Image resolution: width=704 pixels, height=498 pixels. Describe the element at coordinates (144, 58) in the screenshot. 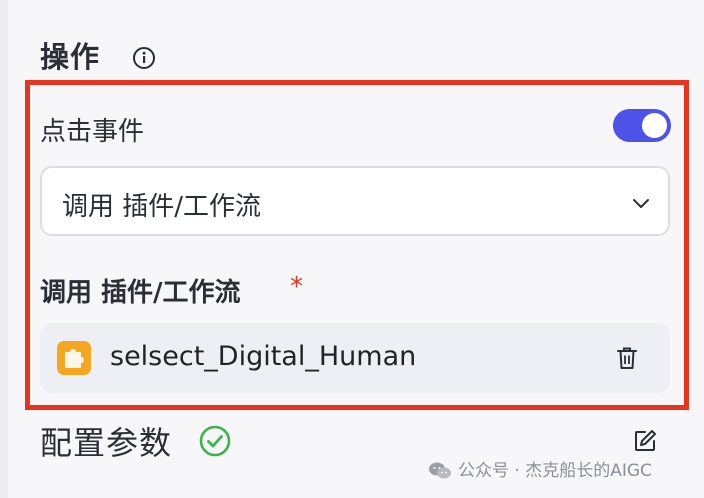

I see `info-icon` at that location.